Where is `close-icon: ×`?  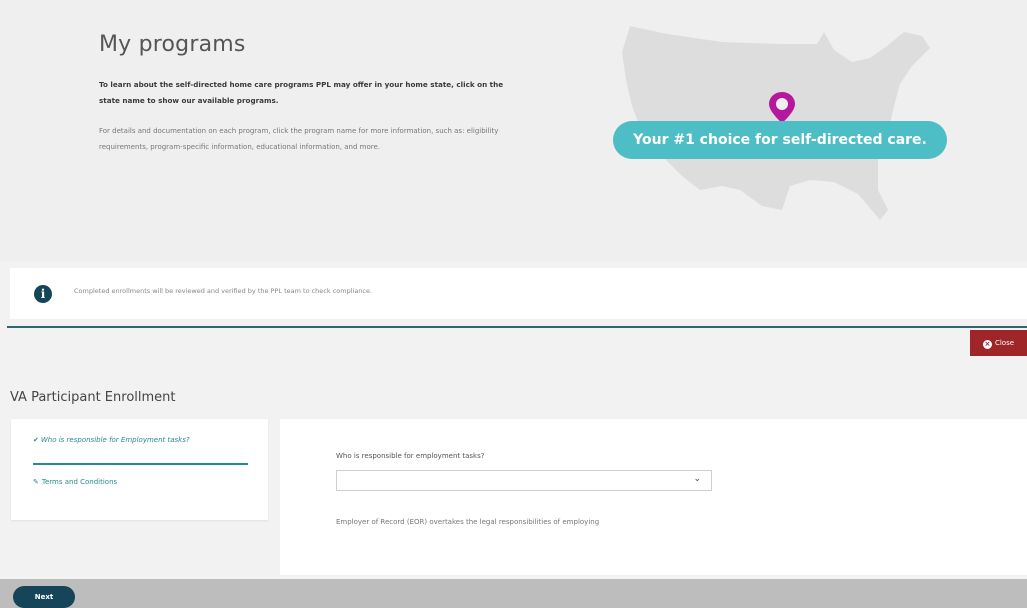 close-icon: × is located at coordinates (987, 344).